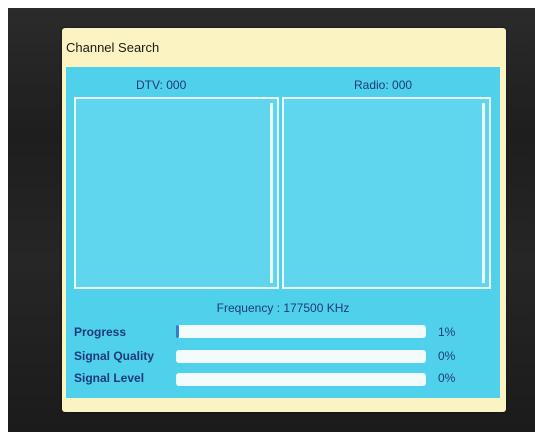 This screenshot has height=432, width=535. I want to click on signal-quality-value: 0%, so click(447, 356).